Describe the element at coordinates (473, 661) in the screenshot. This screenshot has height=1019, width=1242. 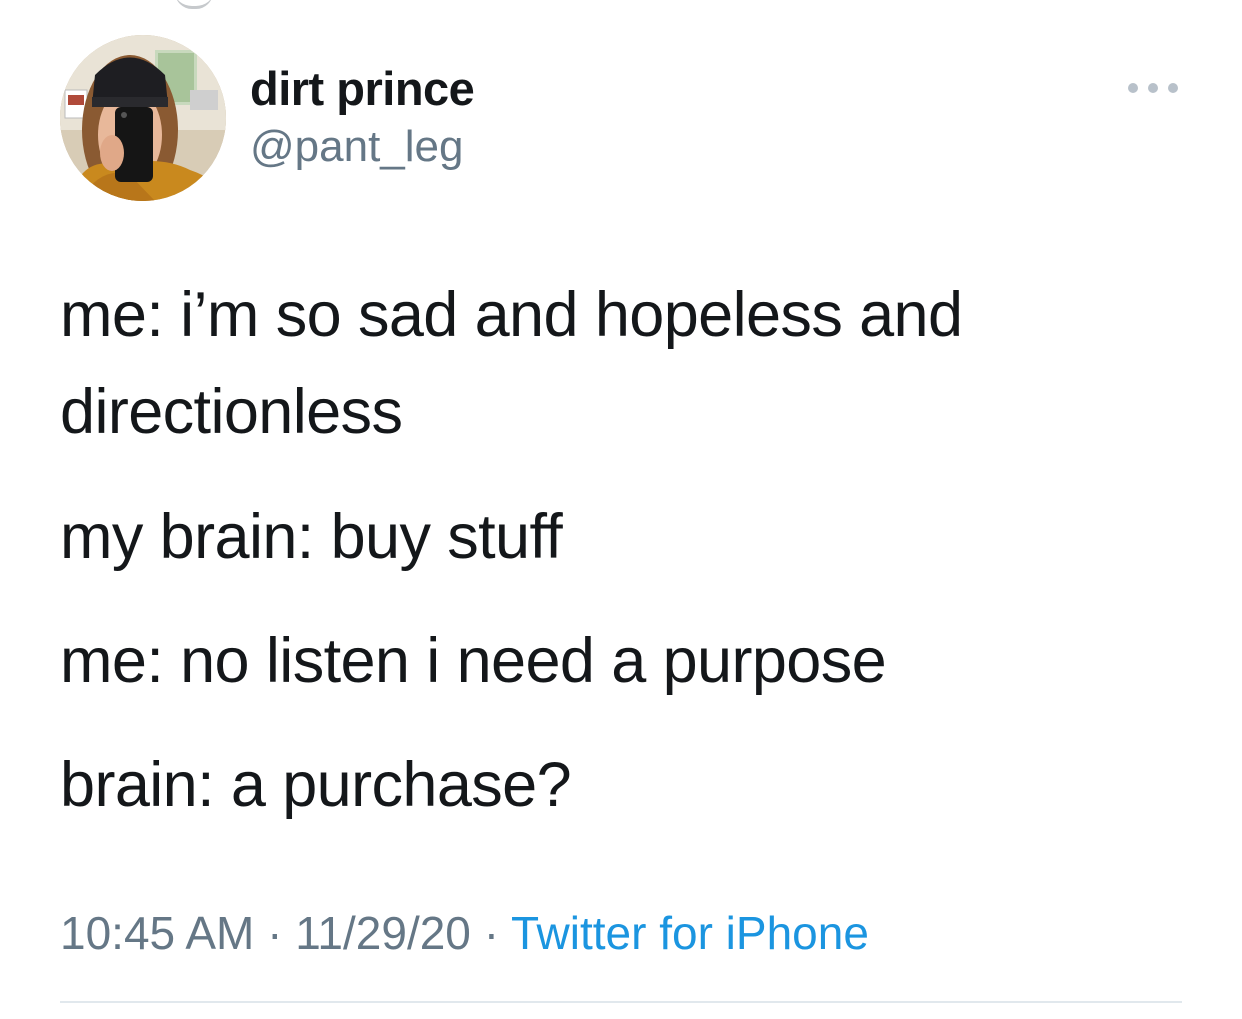
I see `tweet-line: me: no listen i need a purpose` at that location.